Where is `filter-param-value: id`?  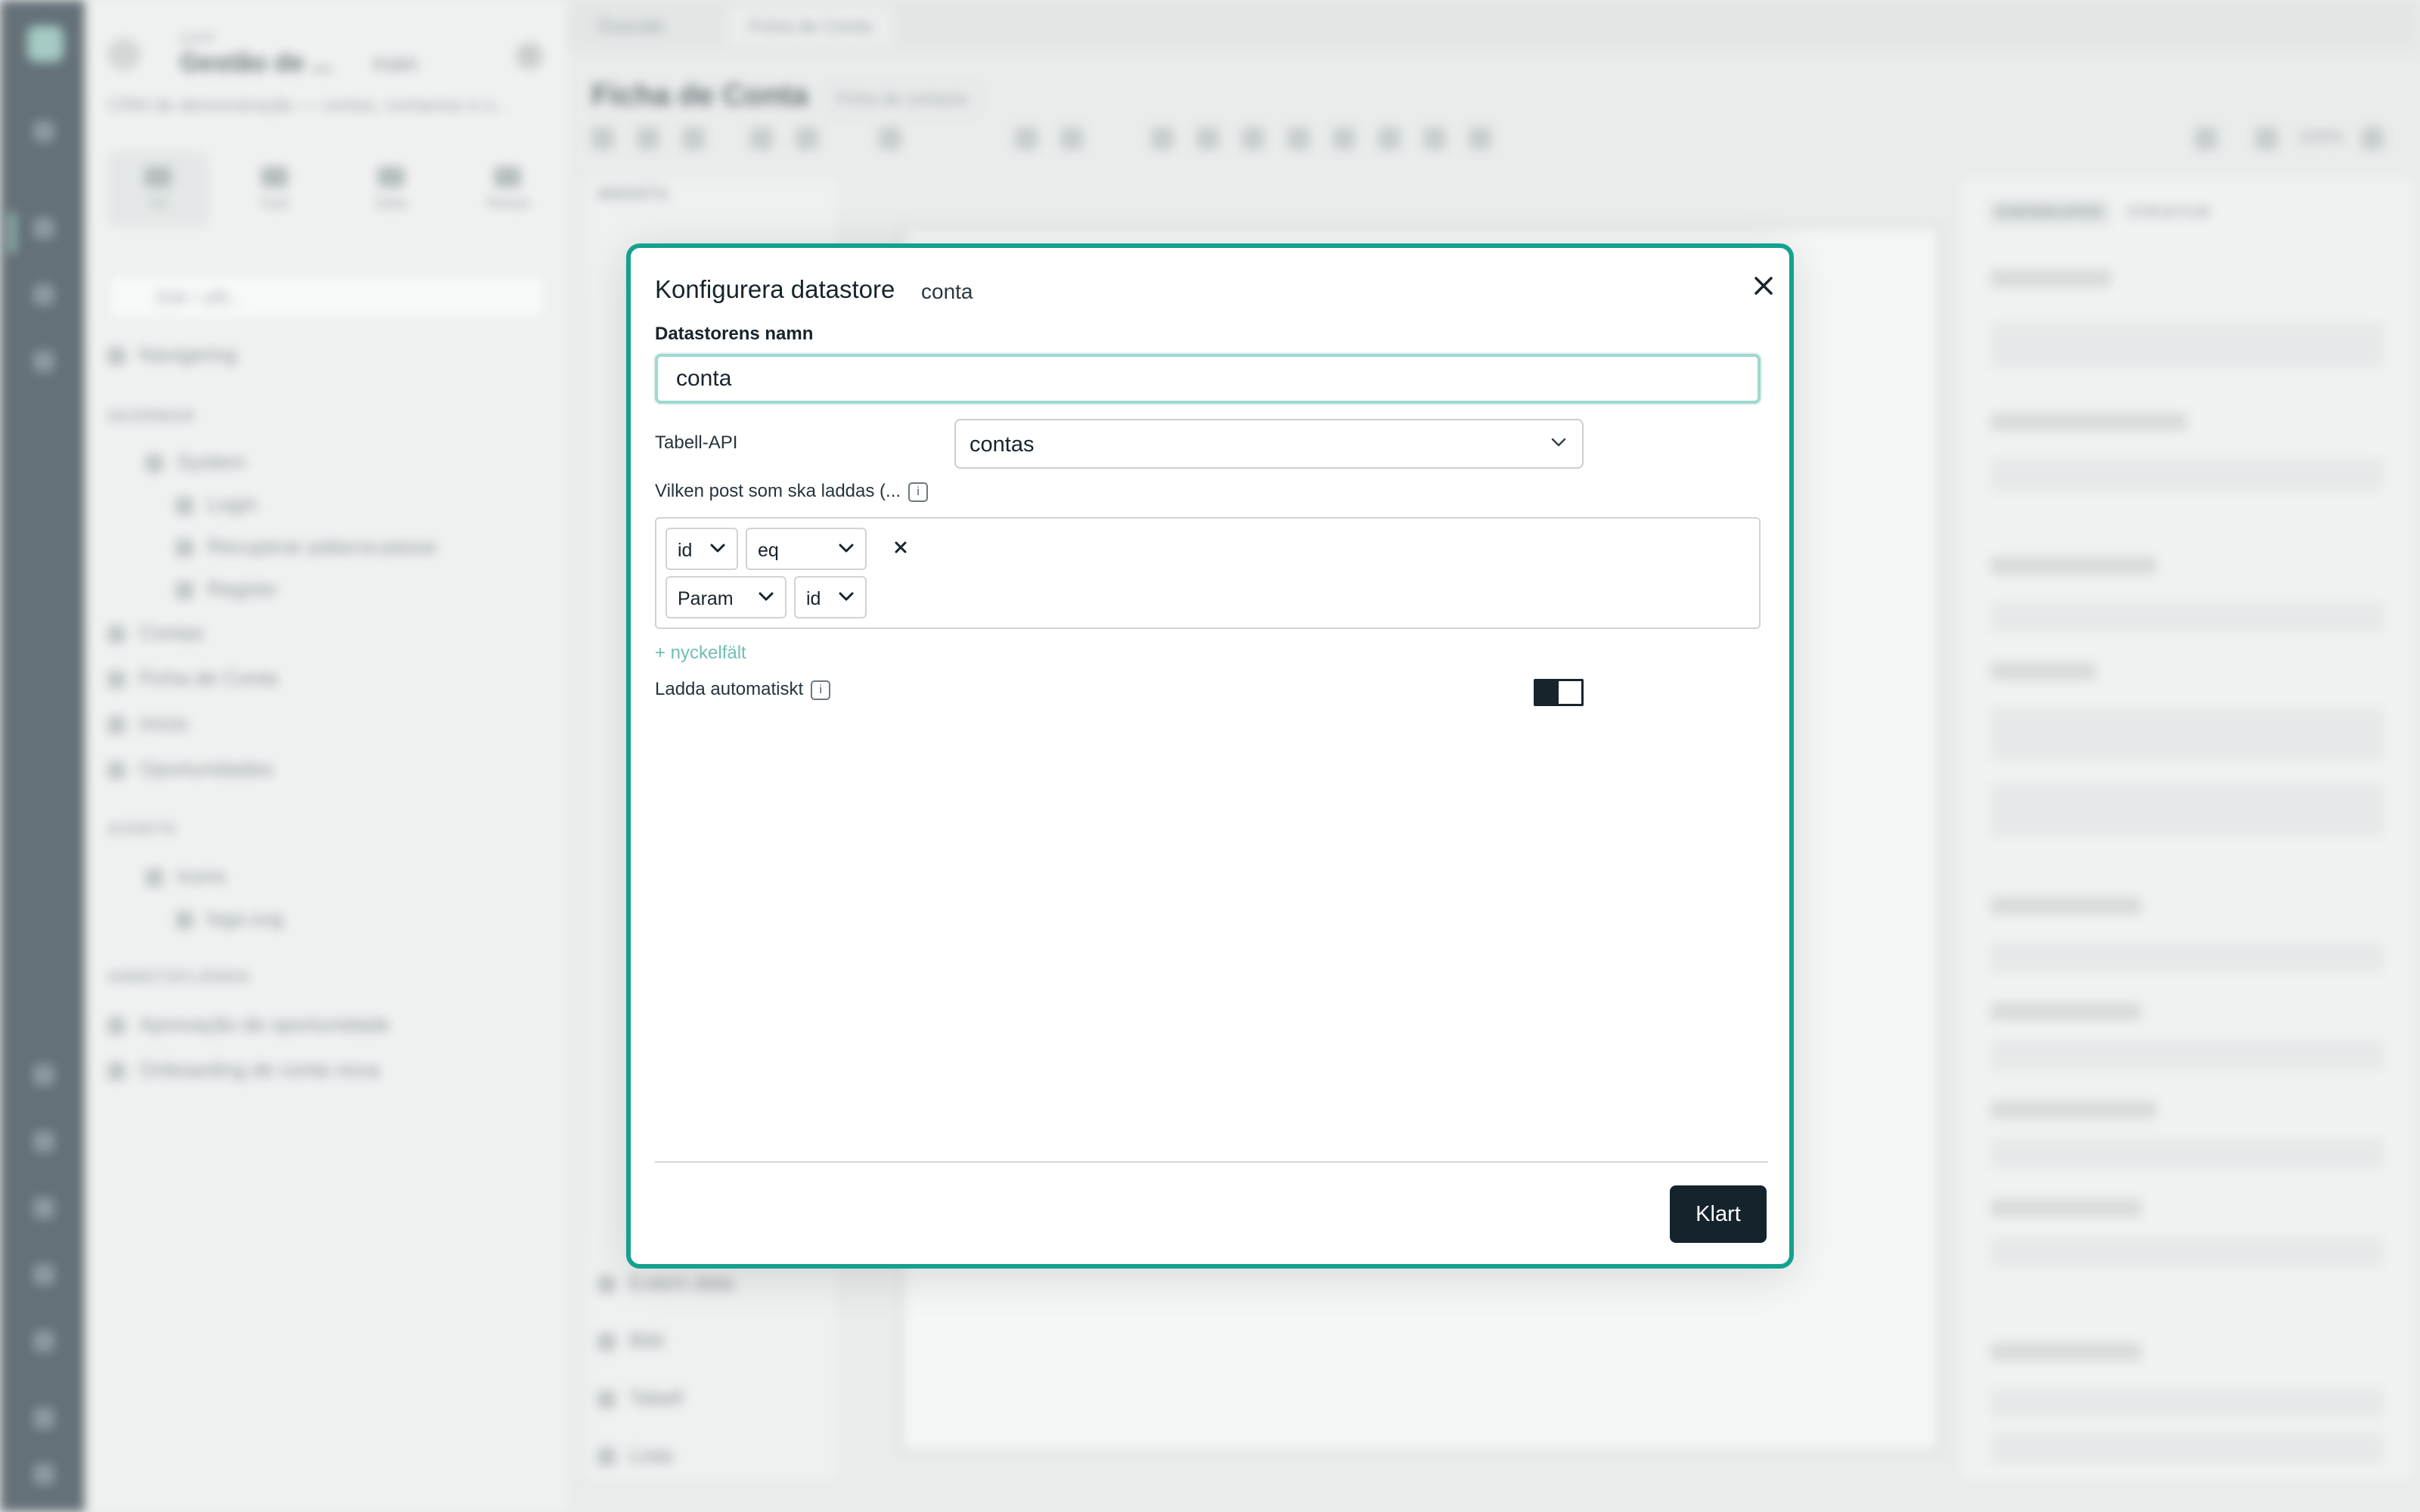
filter-param-value: id is located at coordinates (813, 599).